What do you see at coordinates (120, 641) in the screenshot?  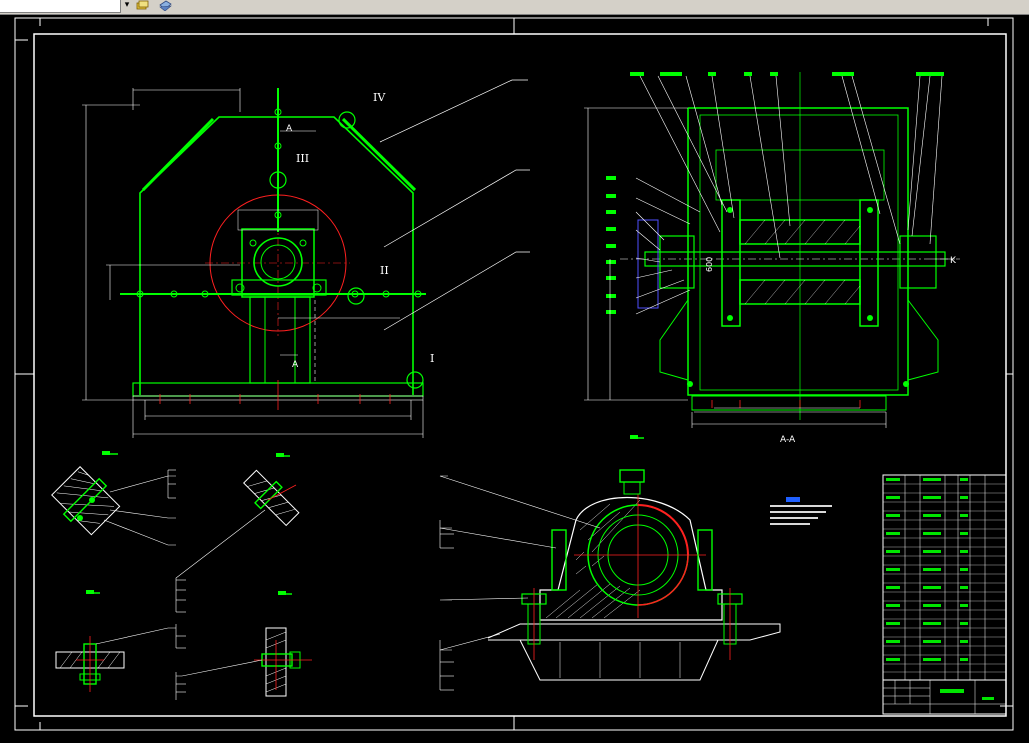 I see `detail-iii` at bounding box center [120, 641].